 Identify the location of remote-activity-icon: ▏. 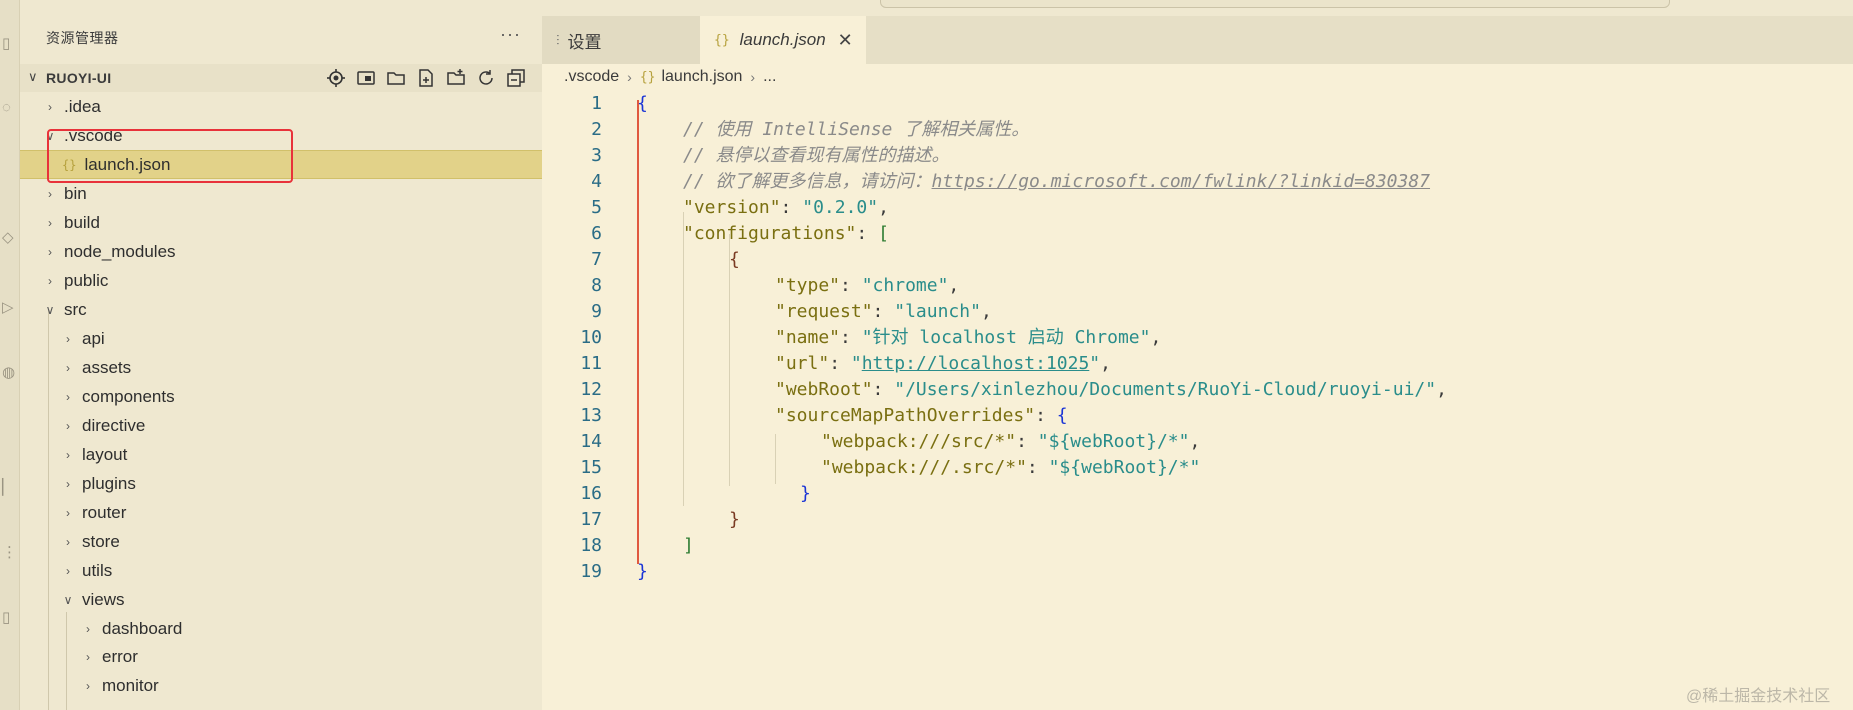
(8, 487).